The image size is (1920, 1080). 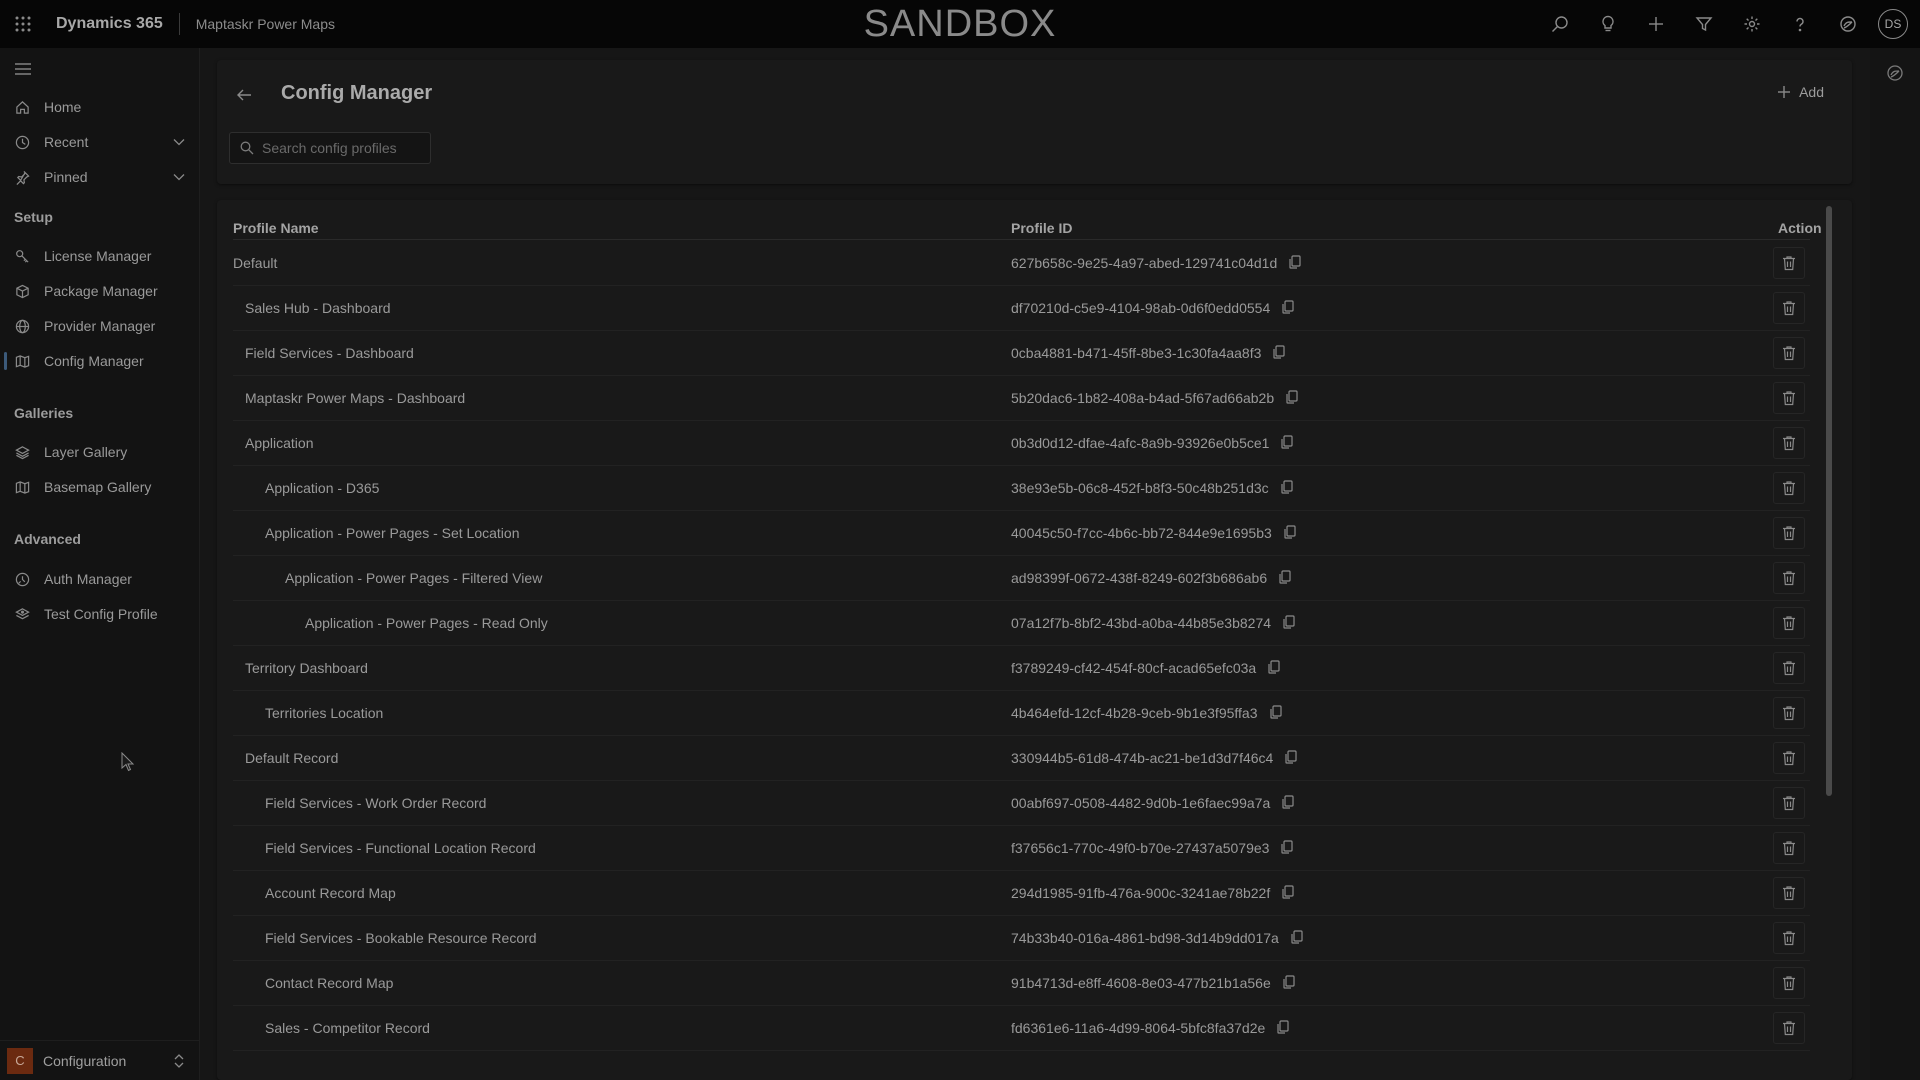 What do you see at coordinates (179, 24) in the screenshot?
I see `topbar-divider` at bounding box center [179, 24].